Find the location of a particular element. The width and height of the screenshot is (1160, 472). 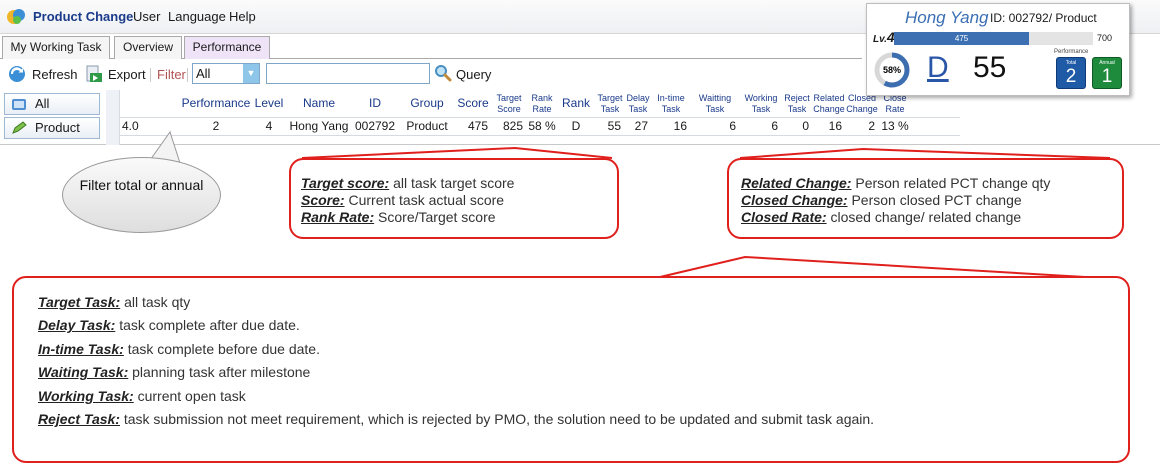

sidebar-item-all: All is located at coordinates (52, 104).